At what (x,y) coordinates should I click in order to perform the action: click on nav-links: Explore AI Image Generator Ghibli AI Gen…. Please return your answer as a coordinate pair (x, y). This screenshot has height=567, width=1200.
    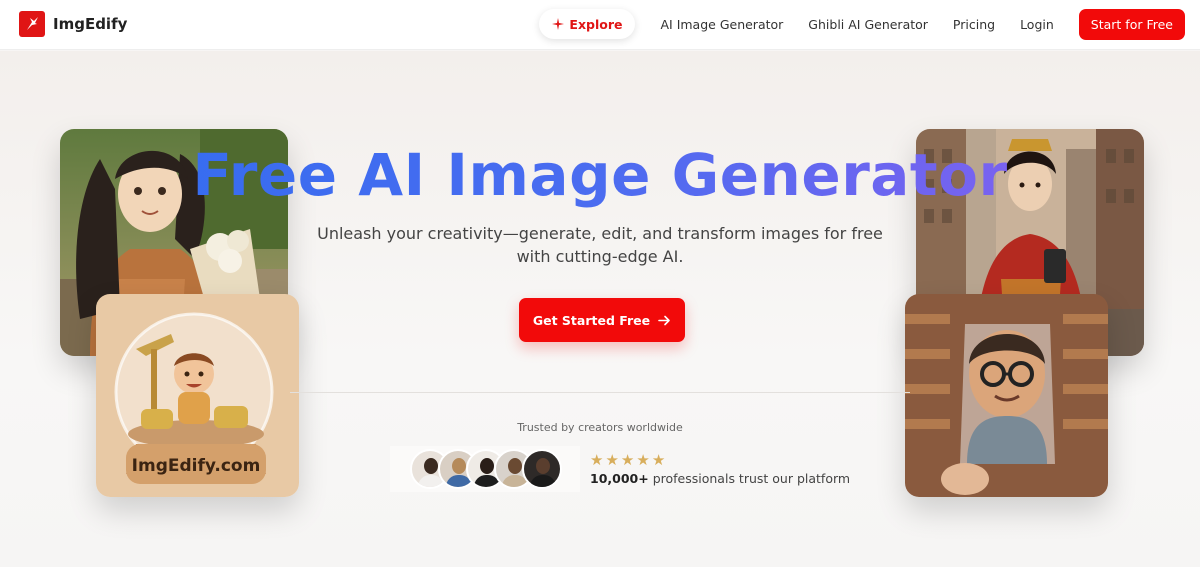
    Looking at the image, I should click on (862, 24).